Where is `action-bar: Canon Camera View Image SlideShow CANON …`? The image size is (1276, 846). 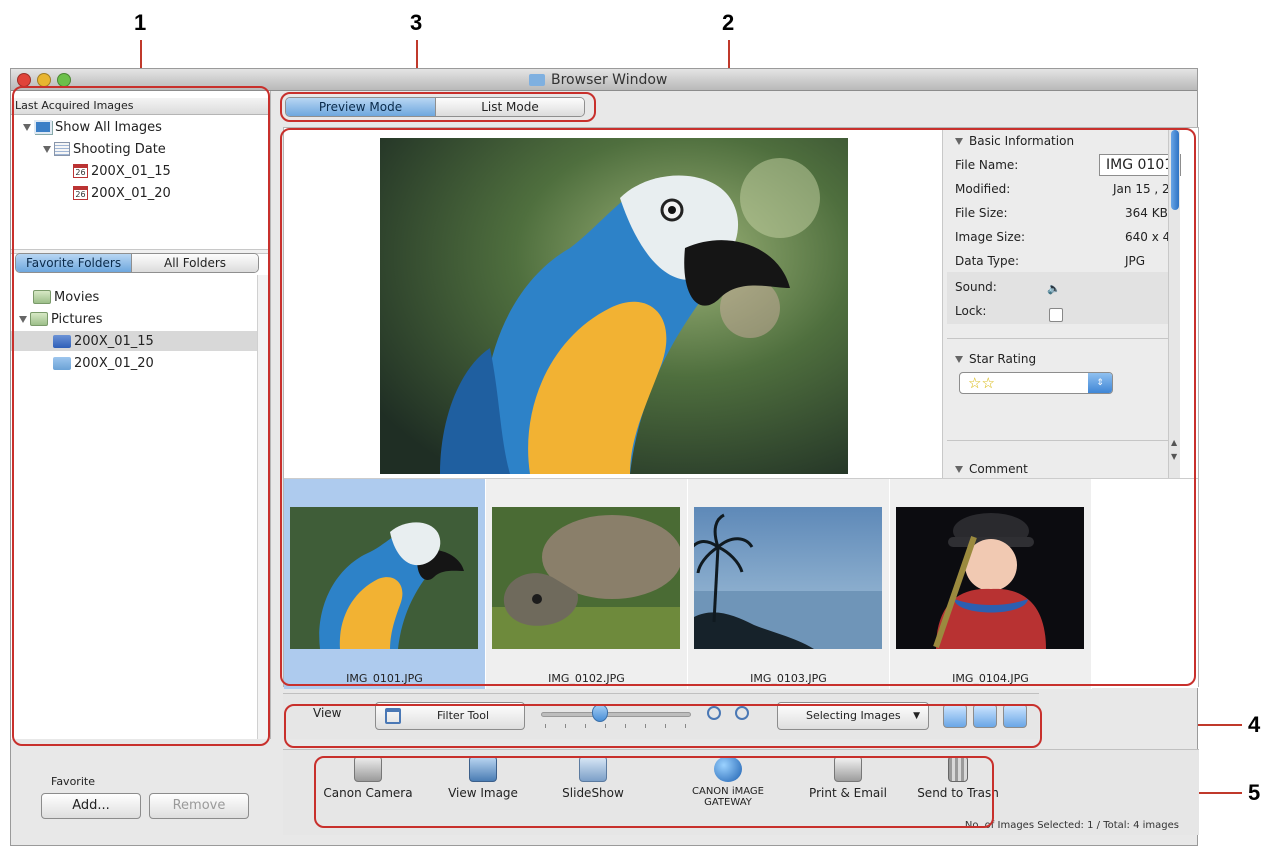
action-bar: Canon Camera View Image SlideShow CANON … is located at coordinates (741, 792).